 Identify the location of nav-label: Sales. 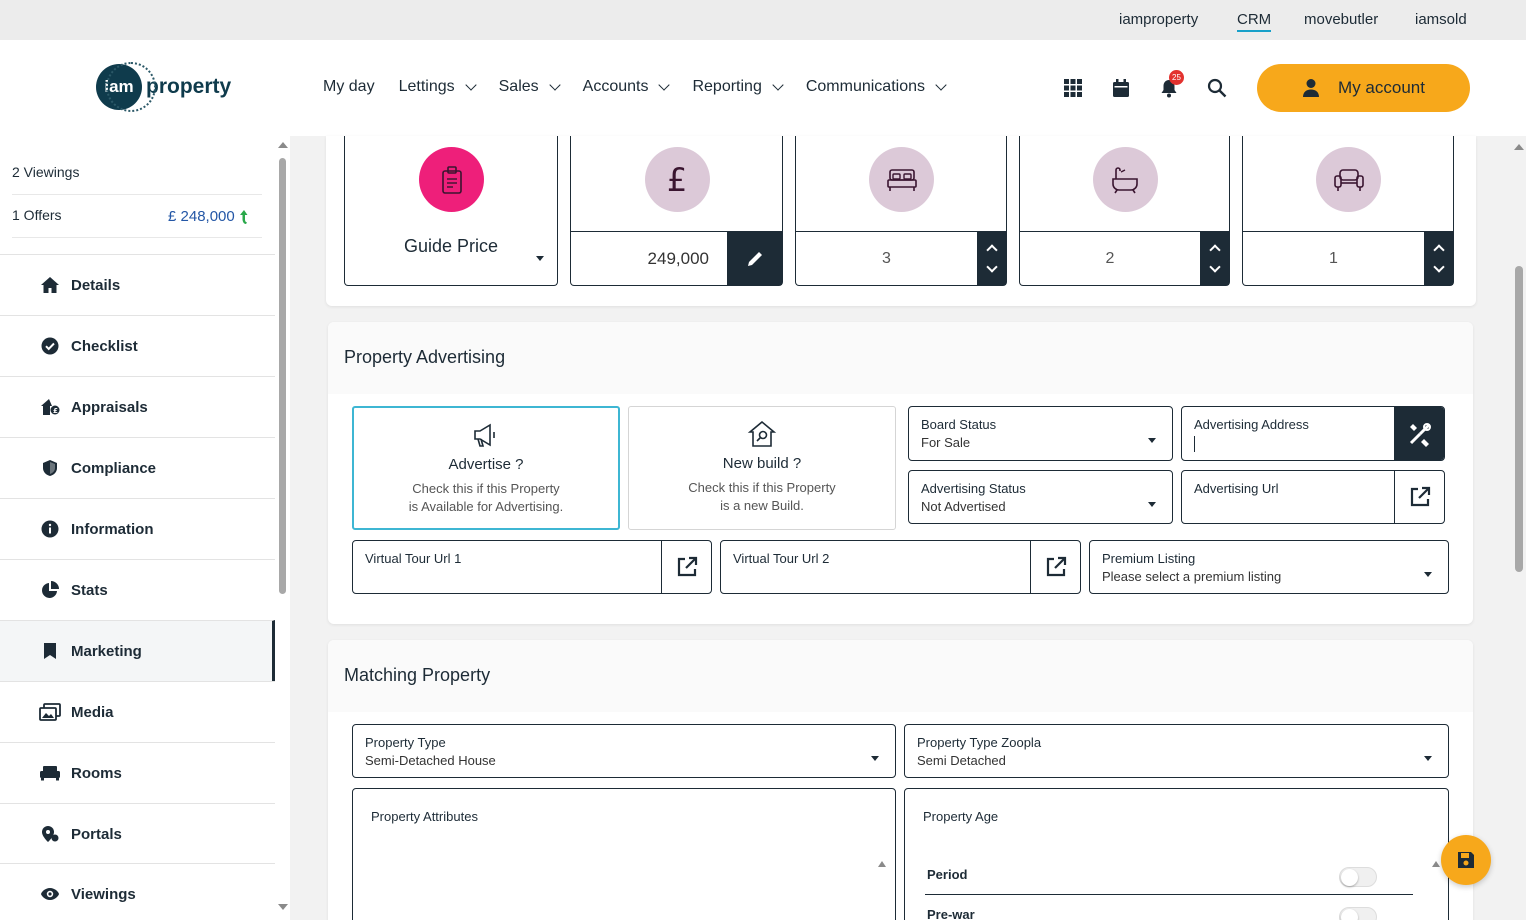
(518, 86).